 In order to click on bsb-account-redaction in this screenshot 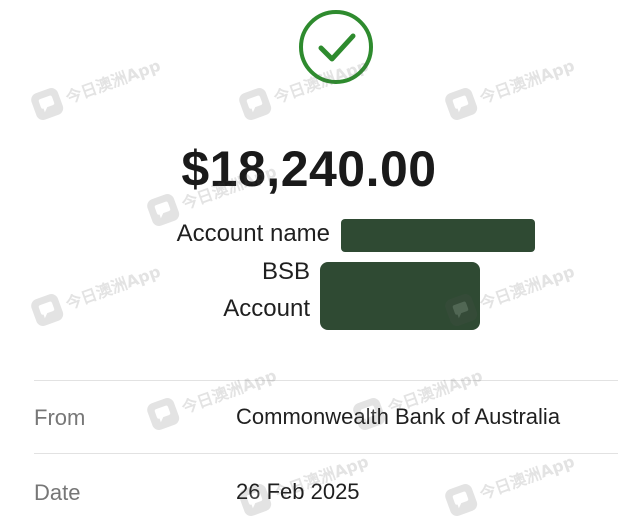, I will do `click(400, 296)`.